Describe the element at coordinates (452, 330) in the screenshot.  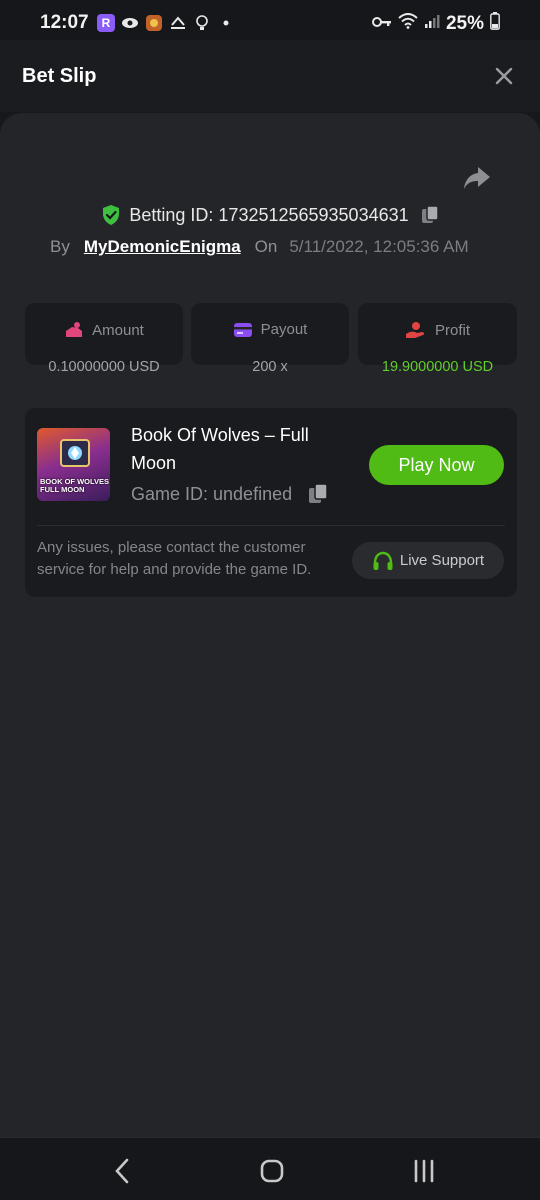
I see `profit-label: Profit` at that location.